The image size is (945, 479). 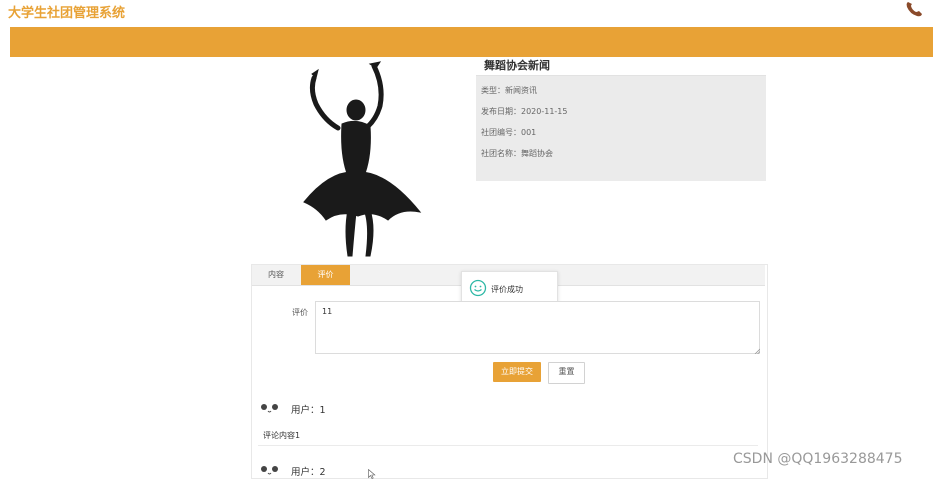 I want to click on nav-home: 首页, so click(x=343, y=15).